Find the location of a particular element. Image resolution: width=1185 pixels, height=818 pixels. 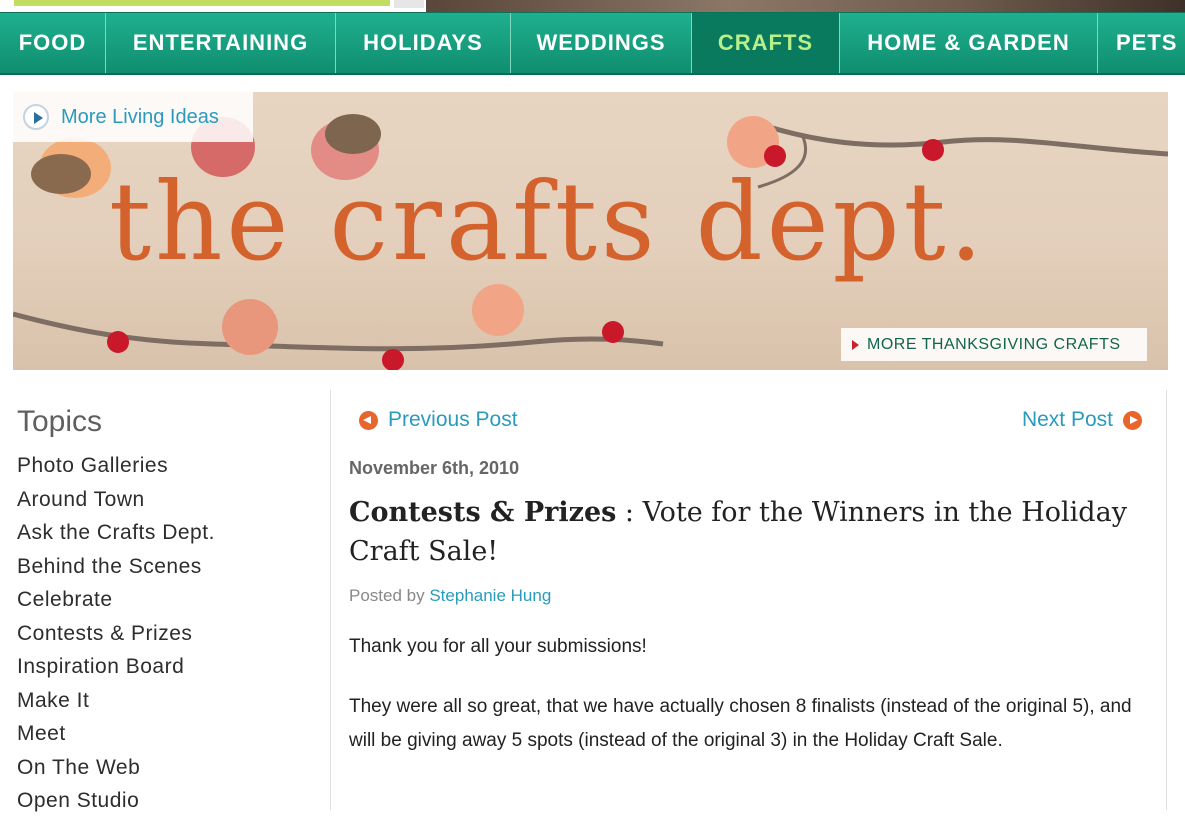

post-date: November 6th, 2010 is located at coordinates (434, 468).